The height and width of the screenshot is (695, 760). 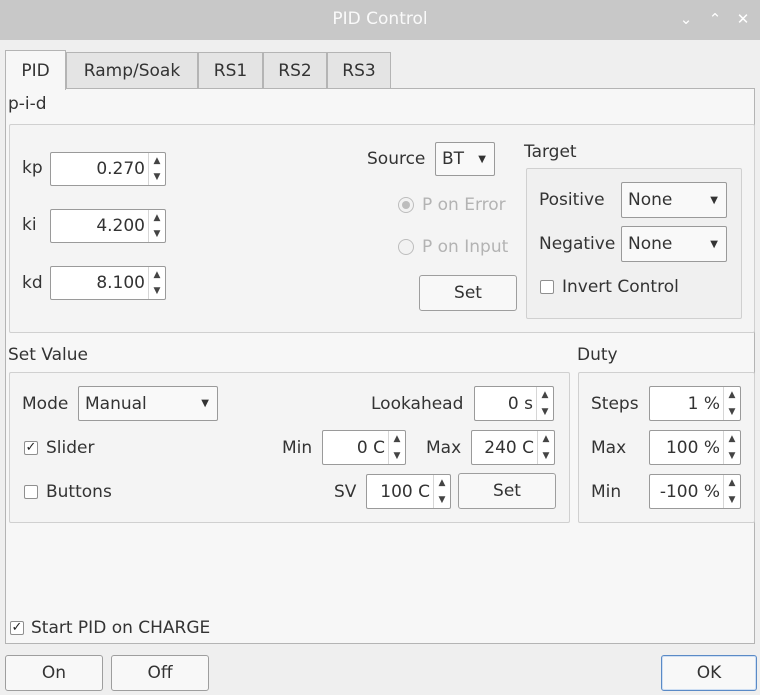 I want to click on ki-spinbox: 4.200 ▲ ▼, so click(x=108, y=226).